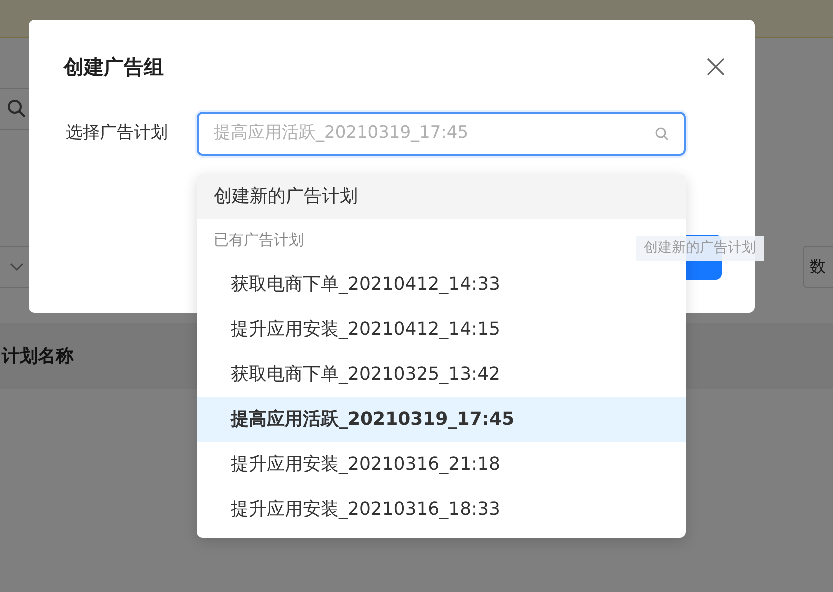  Describe the element at coordinates (716, 67) in the screenshot. I see `close-icon` at that location.